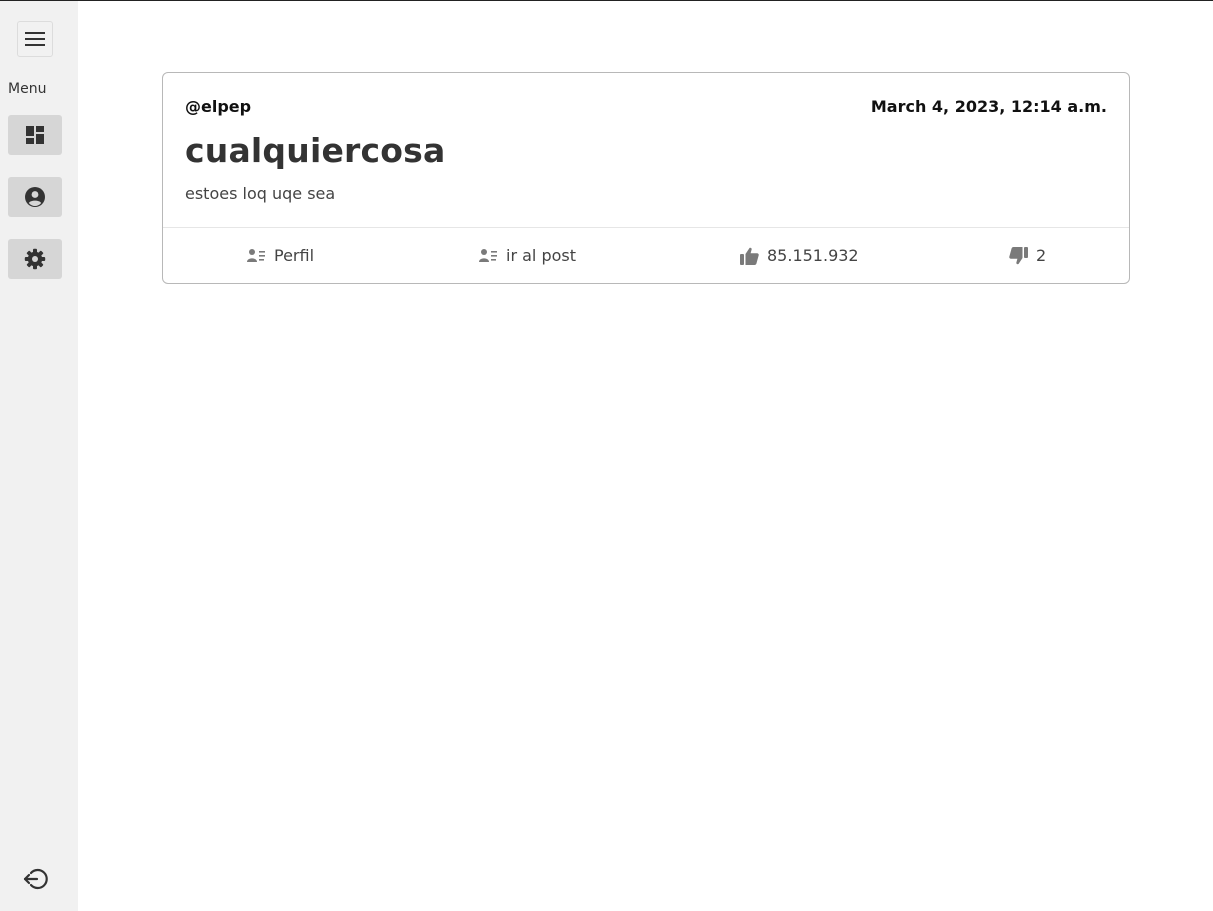 This screenshot has height=911, width=1213. What do you see at coordinates (218, 106) in the screenshot?
I see `post-author: @elpep` at bounding box center [218, 106].